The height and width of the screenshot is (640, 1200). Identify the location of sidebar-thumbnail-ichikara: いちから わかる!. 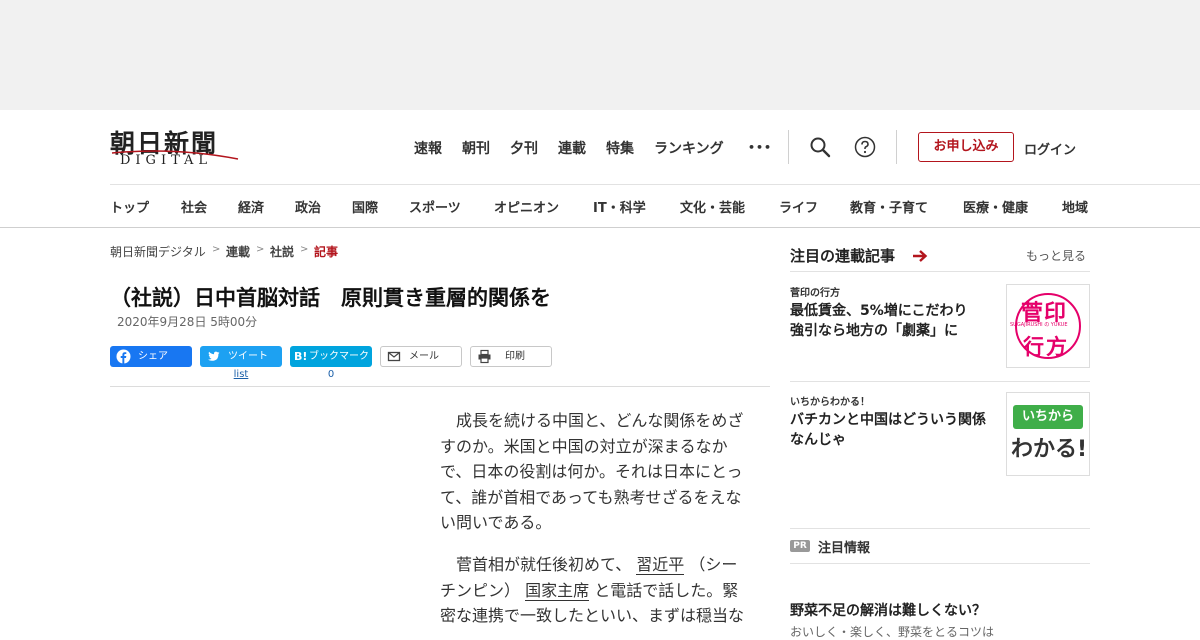
(1048, 434).